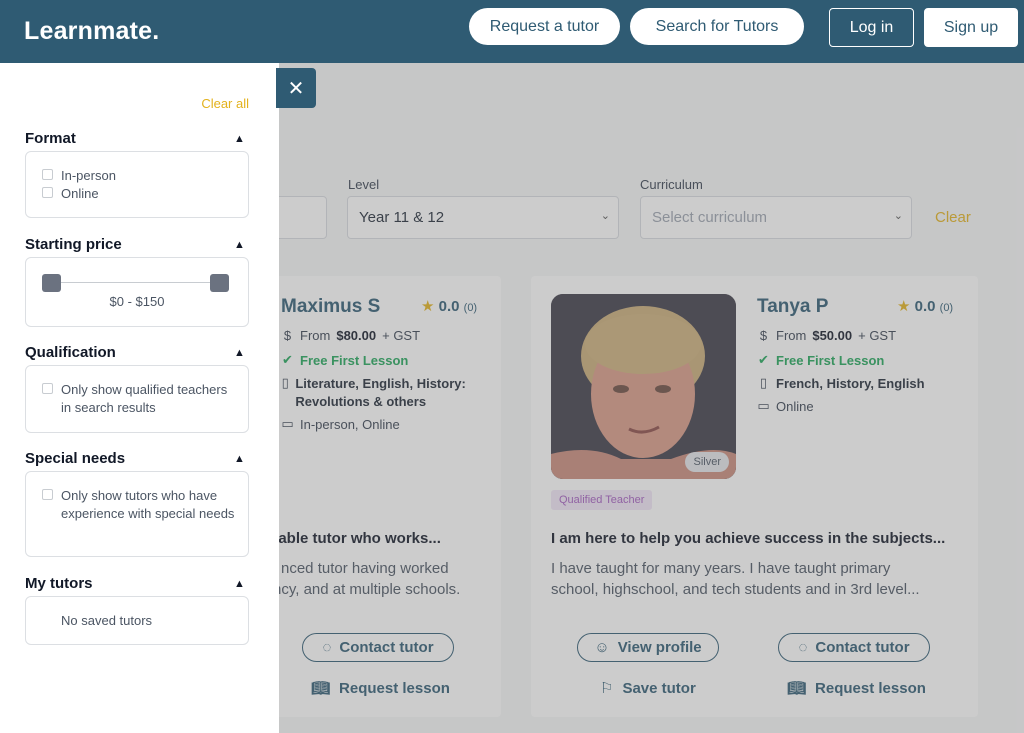 The image size is (1024, 733). Describe the element at coordinates (707, 462) in the screenshot. I see `tier-badge: Silver` at that location.